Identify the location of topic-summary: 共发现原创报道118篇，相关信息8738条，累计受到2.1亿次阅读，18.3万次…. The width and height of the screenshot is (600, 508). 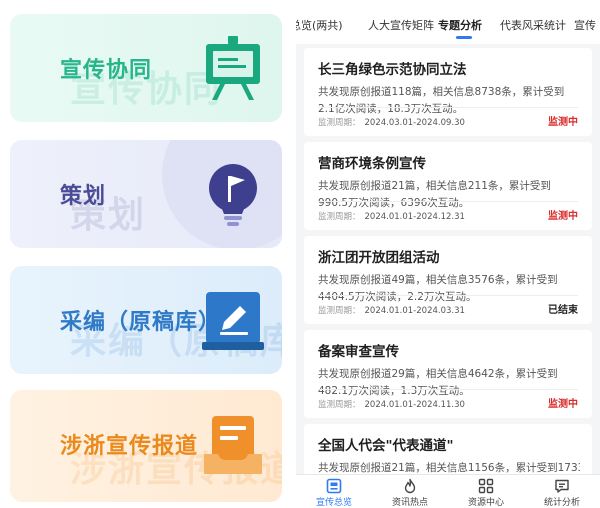
(441, 100).